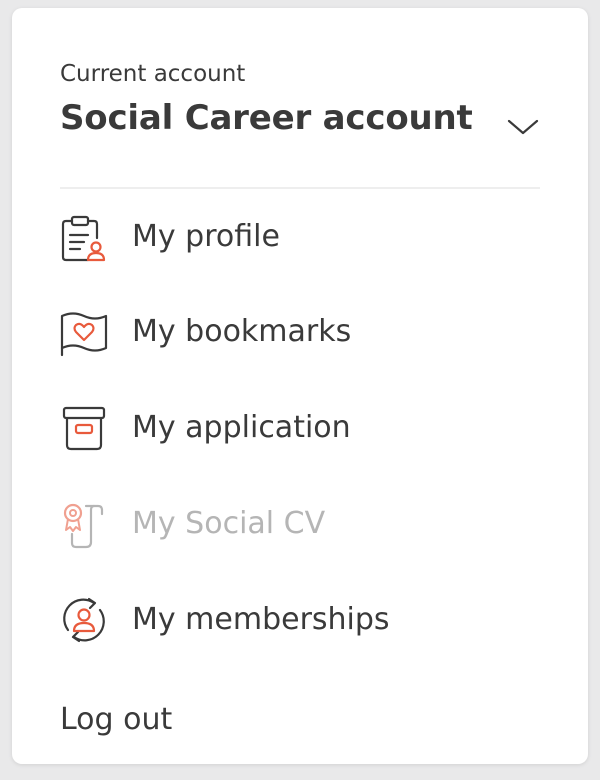 The height and width of the screenshot is (780, 600). I want to click on menu-item-my-application: My application, so click(296, 428).